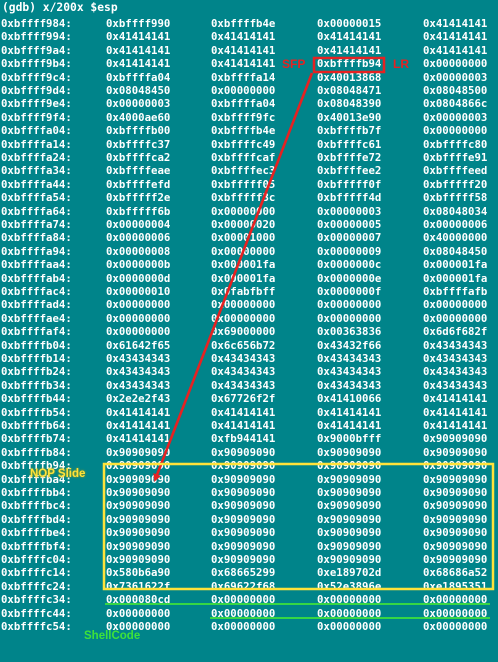 The height and width of the screenshot is (662, 498). Describe the element at coordinates (36, 278) in the screenshot. I see `row-address: 0xbffffab4:` at that location.